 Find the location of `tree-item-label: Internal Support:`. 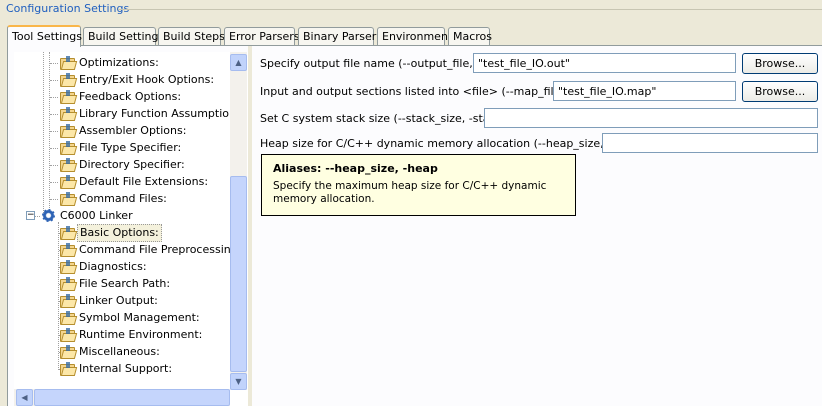

tree-item-label: Internal Support: is located at coordinates (126, 368).